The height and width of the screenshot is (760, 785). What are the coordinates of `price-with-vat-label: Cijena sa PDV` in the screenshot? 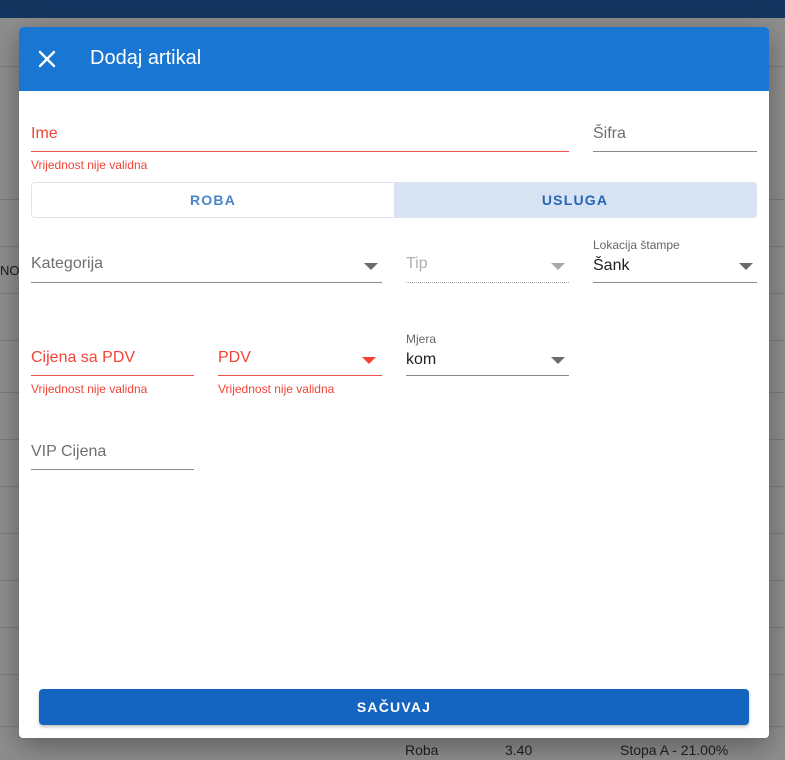 It's located at (83, 357).